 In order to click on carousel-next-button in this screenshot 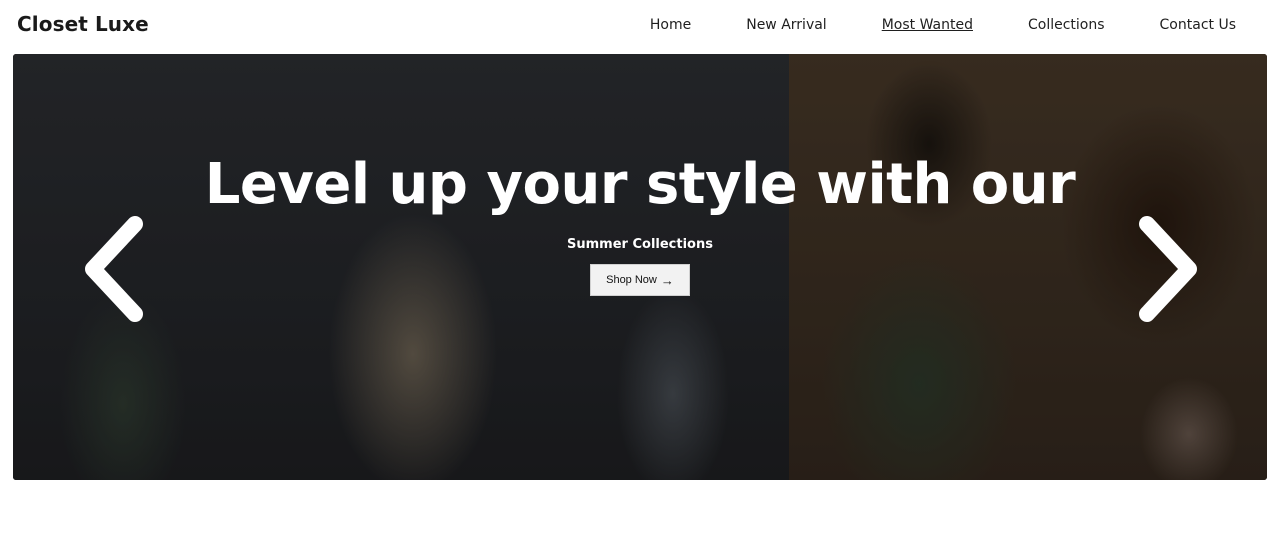, I will do `click(1168, 269)`.